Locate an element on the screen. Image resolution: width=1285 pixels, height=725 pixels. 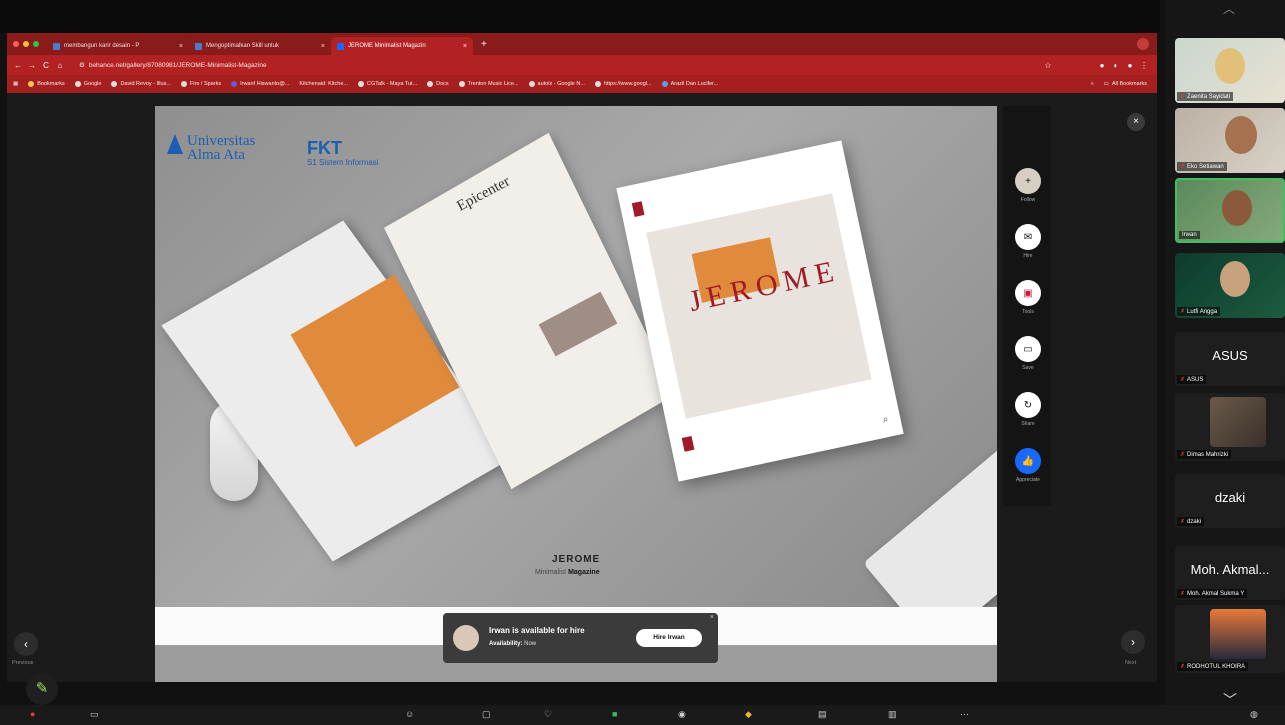
google-icon is located at coordinates (77, 84).